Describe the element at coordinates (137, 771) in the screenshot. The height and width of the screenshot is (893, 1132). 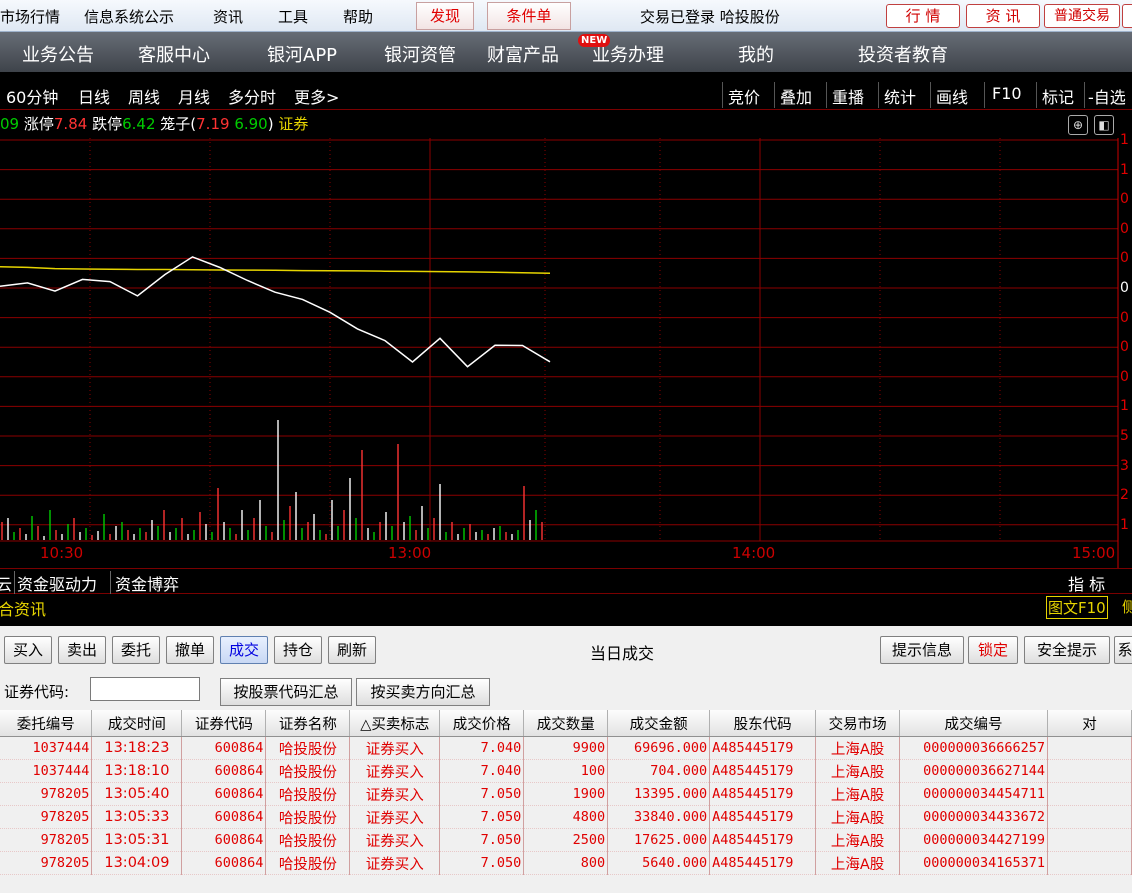
I see `fill-time-cell: 13:18:10` at that location.